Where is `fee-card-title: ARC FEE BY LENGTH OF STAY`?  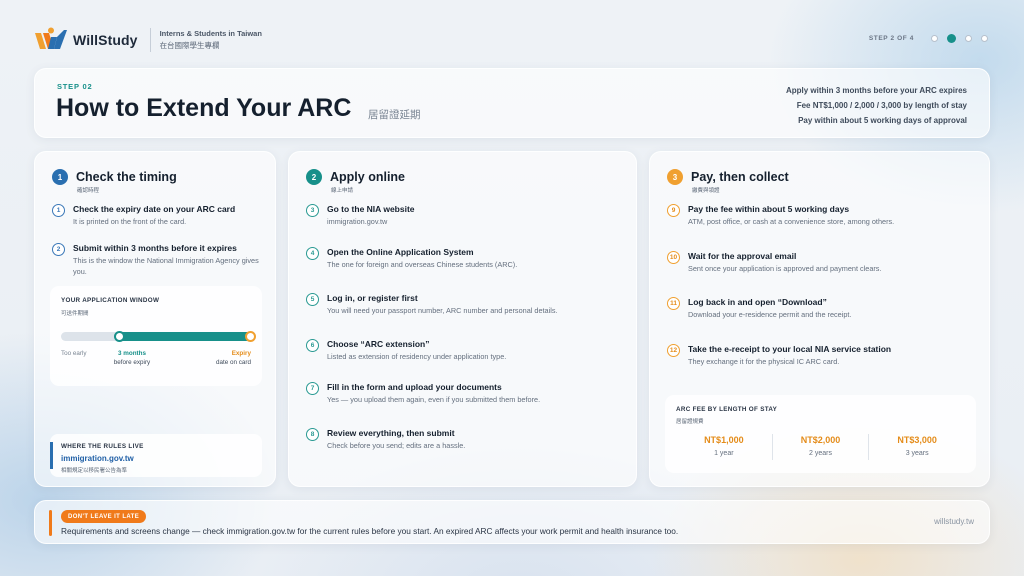
fee-card-title: ARC FEE BY LENGTH OF STAY is located at coordinates (727, 409).